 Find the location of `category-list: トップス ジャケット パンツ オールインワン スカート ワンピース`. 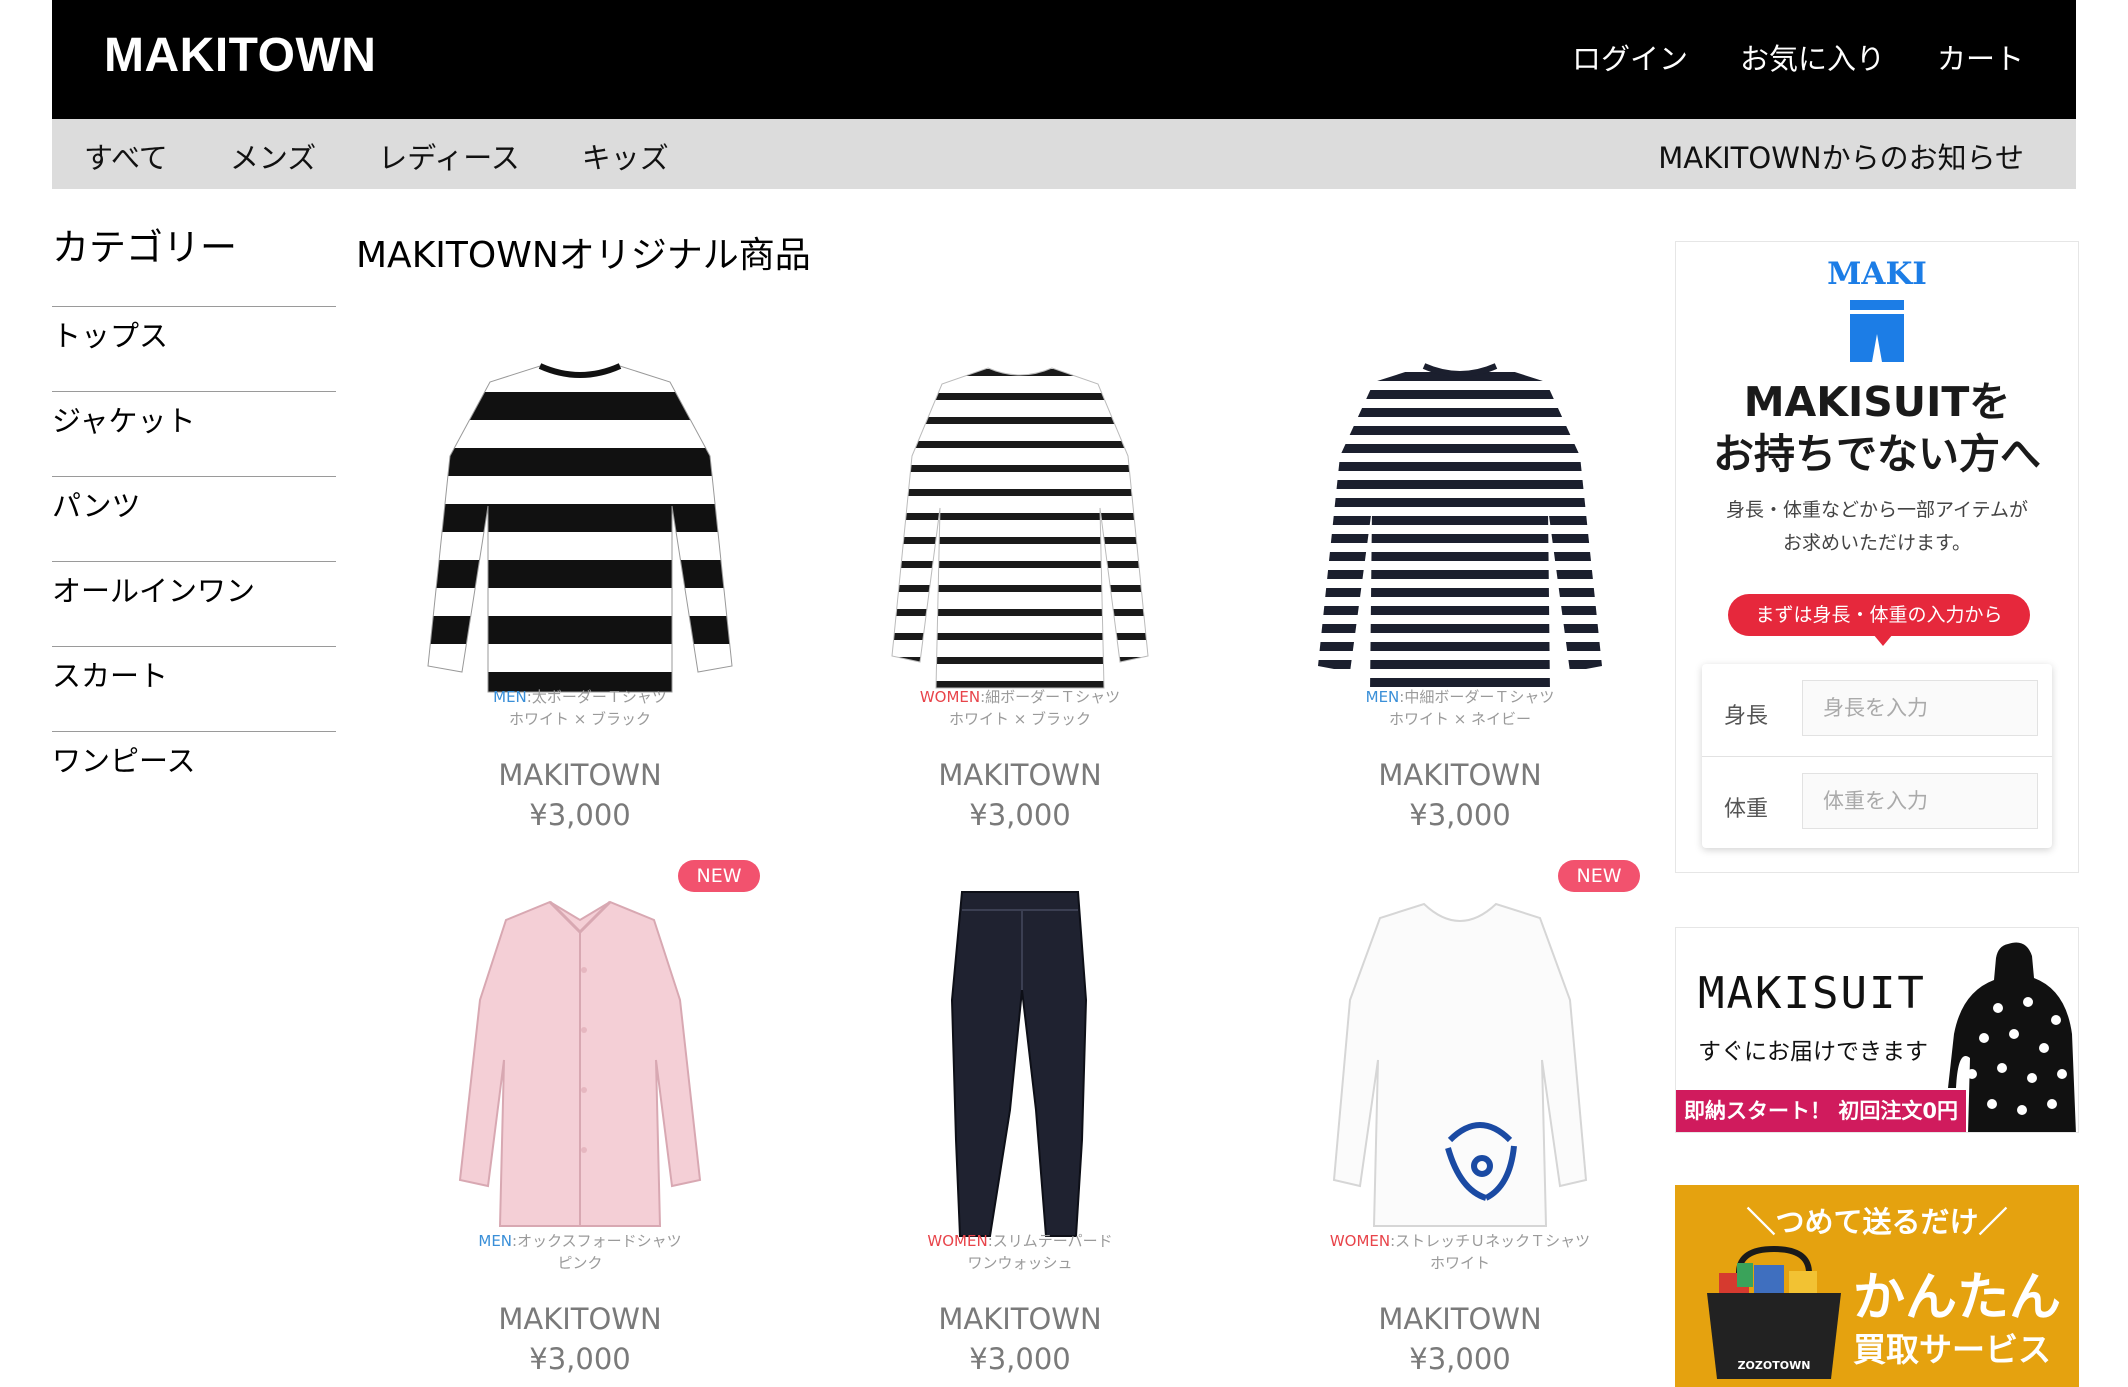

category-list: トップス ジャケット パンツ オールインワン スカート ワンピース is located at coordinates (194, 561).